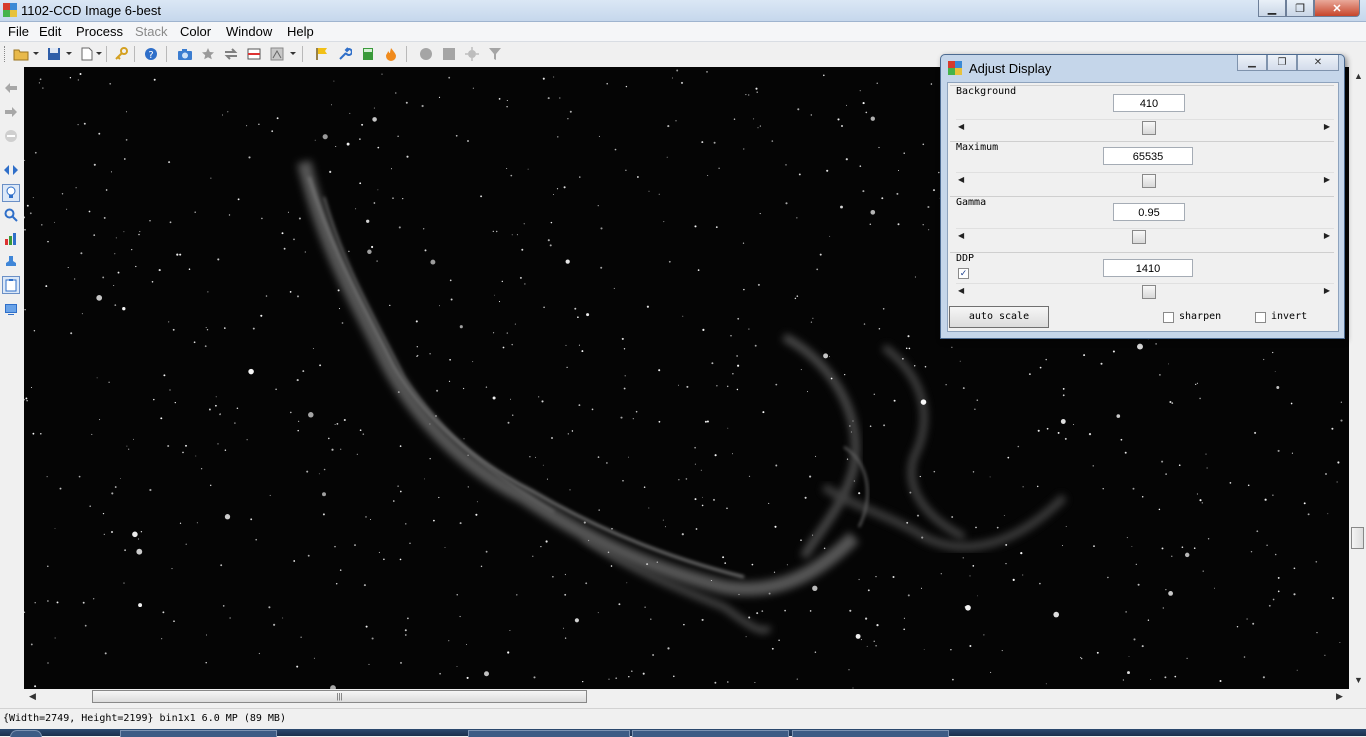  What do you see at coordinates (1358, 680) in the screenshot?
I see `scroll-down-icon: ▼` at bounding box center [1358, 680].